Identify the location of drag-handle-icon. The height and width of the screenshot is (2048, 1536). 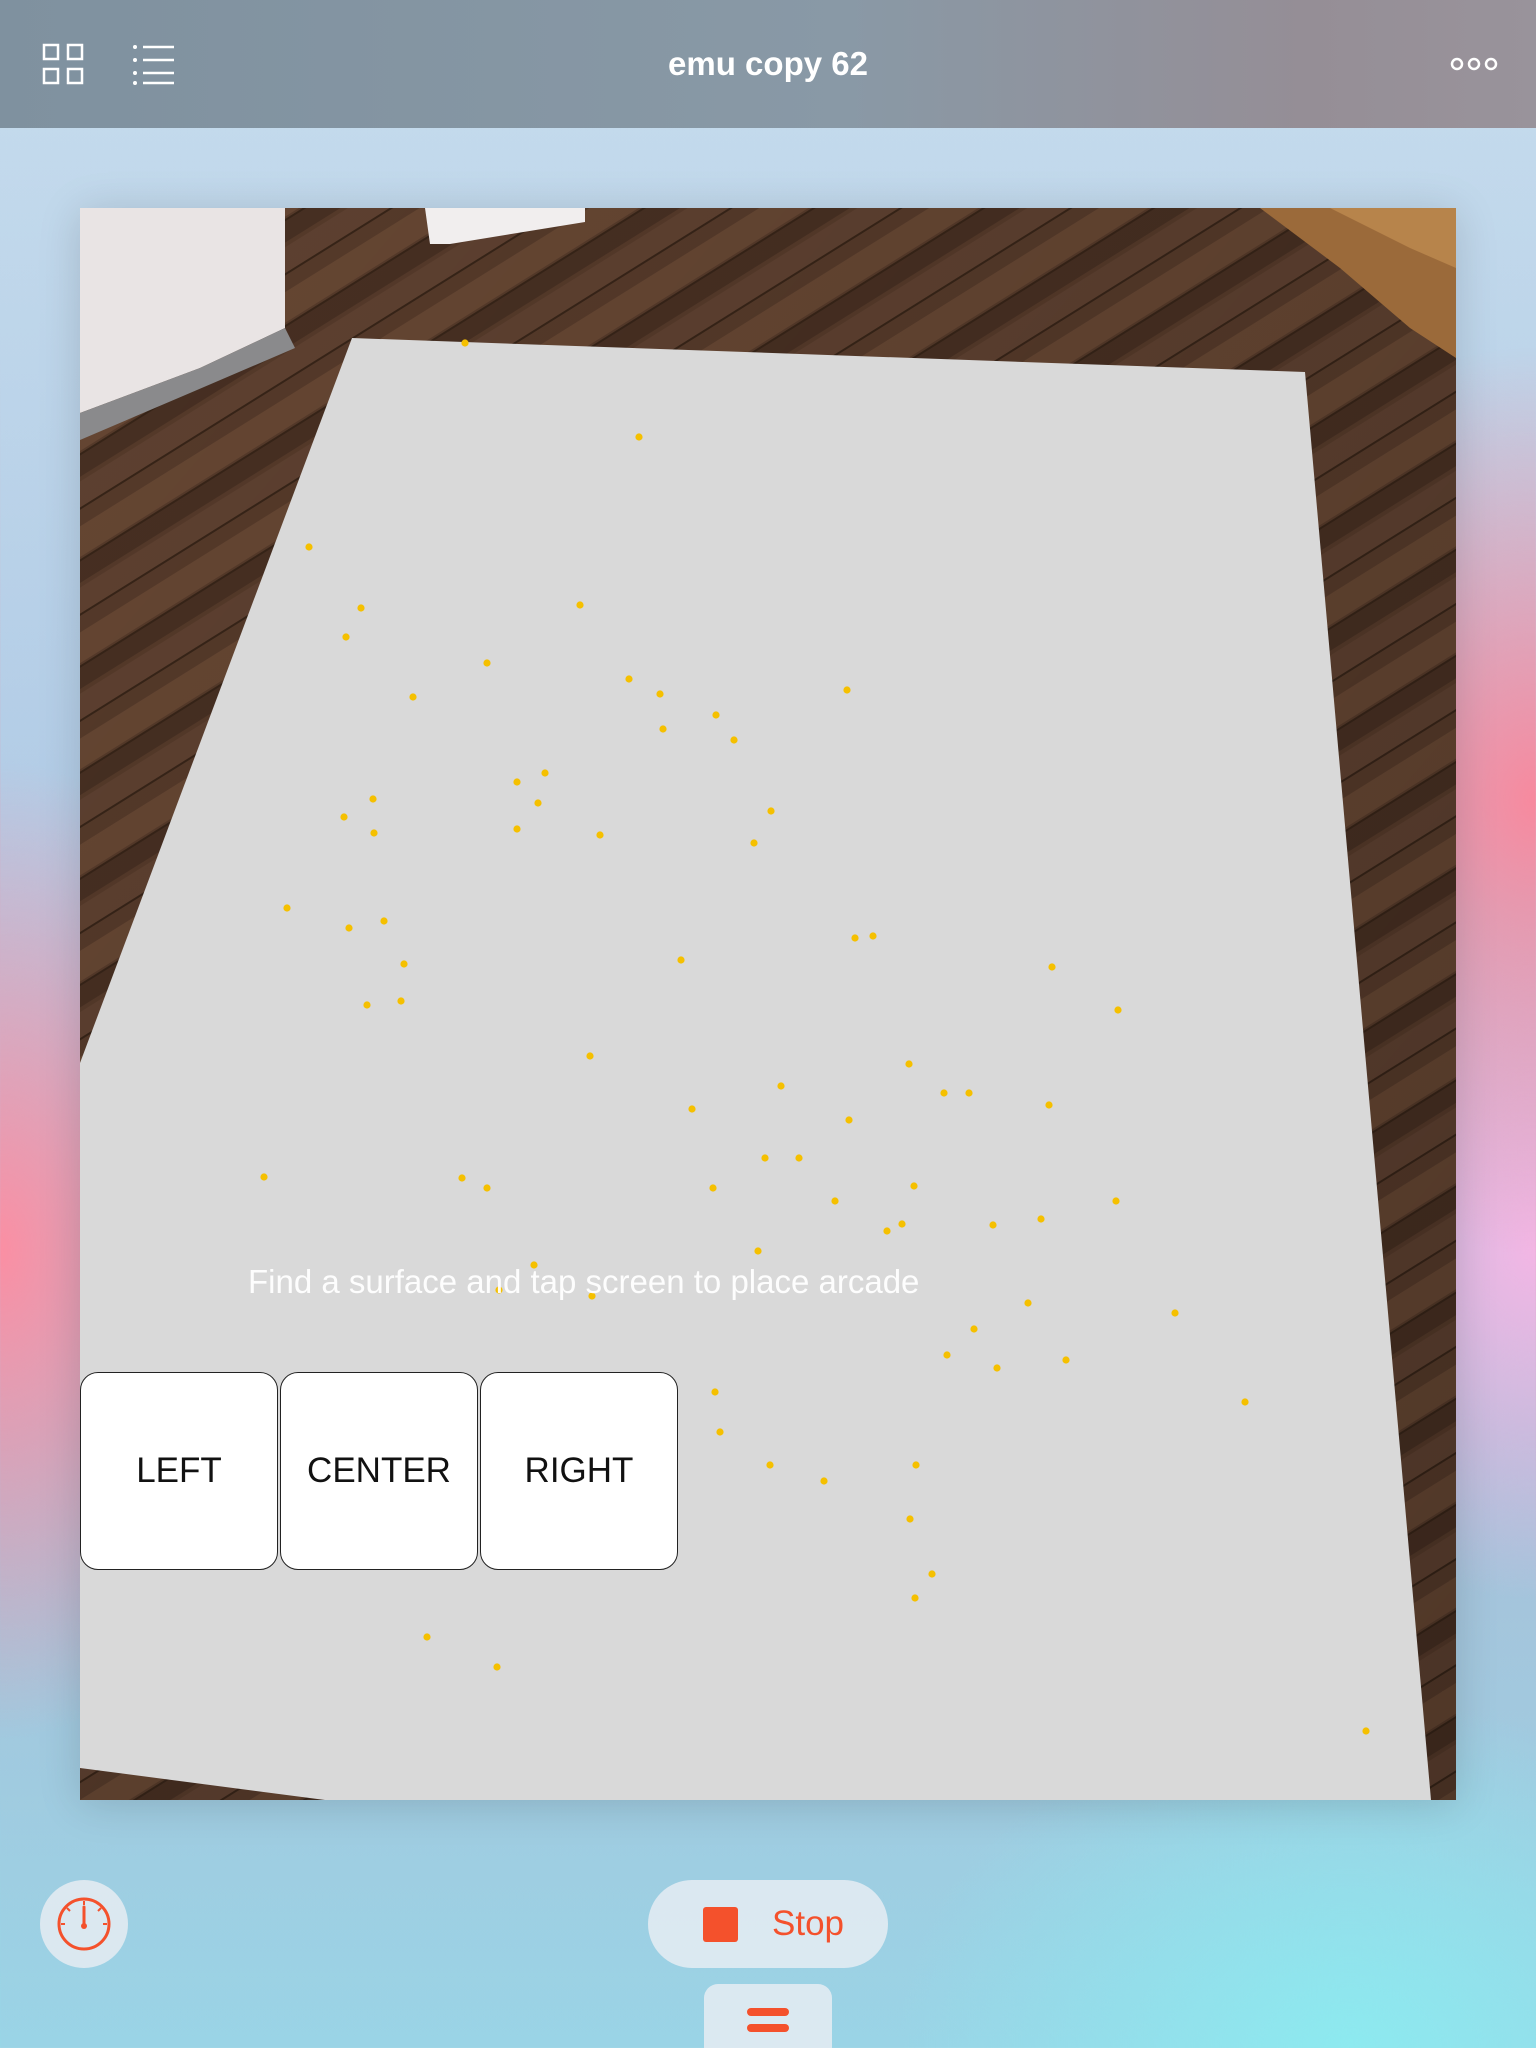
(768, 2020).